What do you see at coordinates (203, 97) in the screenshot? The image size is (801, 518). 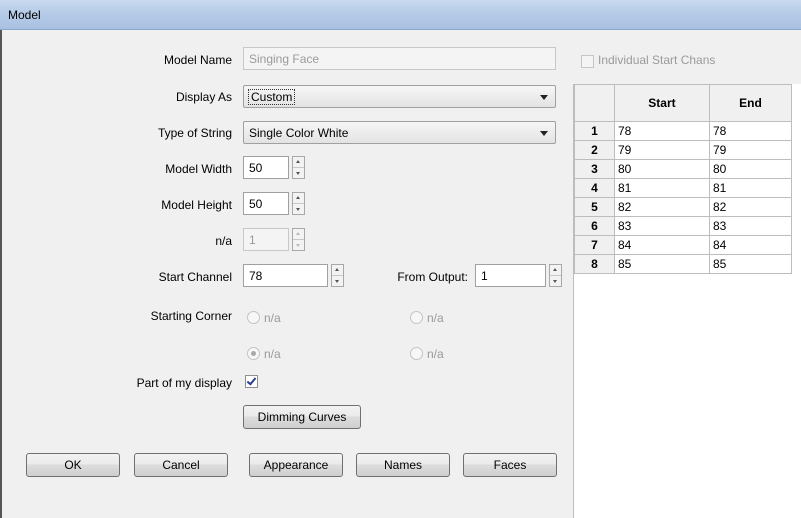 I see `display-as-label: Display As` at bounding box center [203, 97].